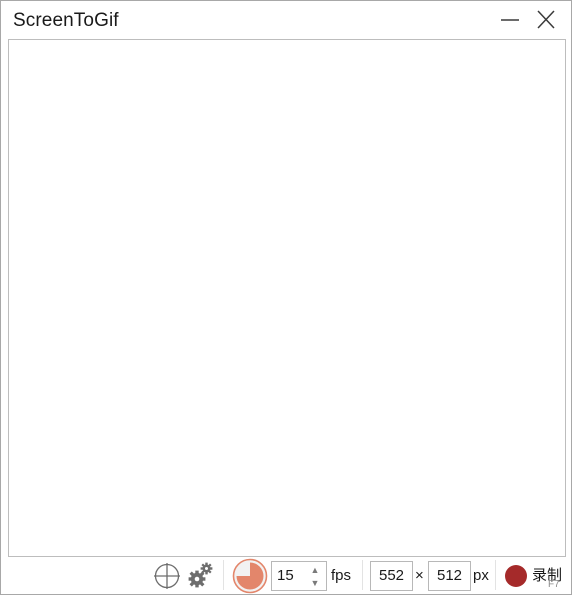 The image size is (572, 599). I want to click on close-button, so click(546, 20).